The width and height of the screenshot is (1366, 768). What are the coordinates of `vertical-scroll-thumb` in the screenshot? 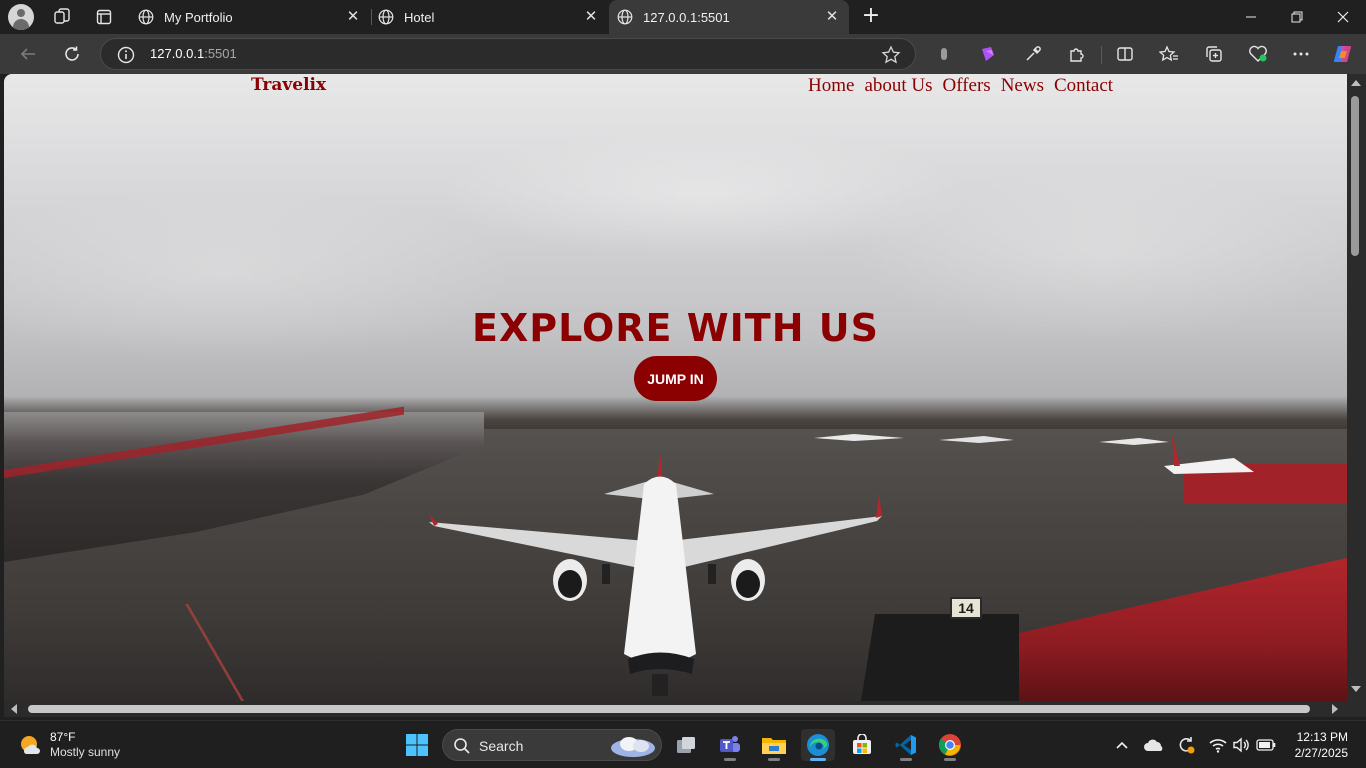 It's located at (1355, 176).